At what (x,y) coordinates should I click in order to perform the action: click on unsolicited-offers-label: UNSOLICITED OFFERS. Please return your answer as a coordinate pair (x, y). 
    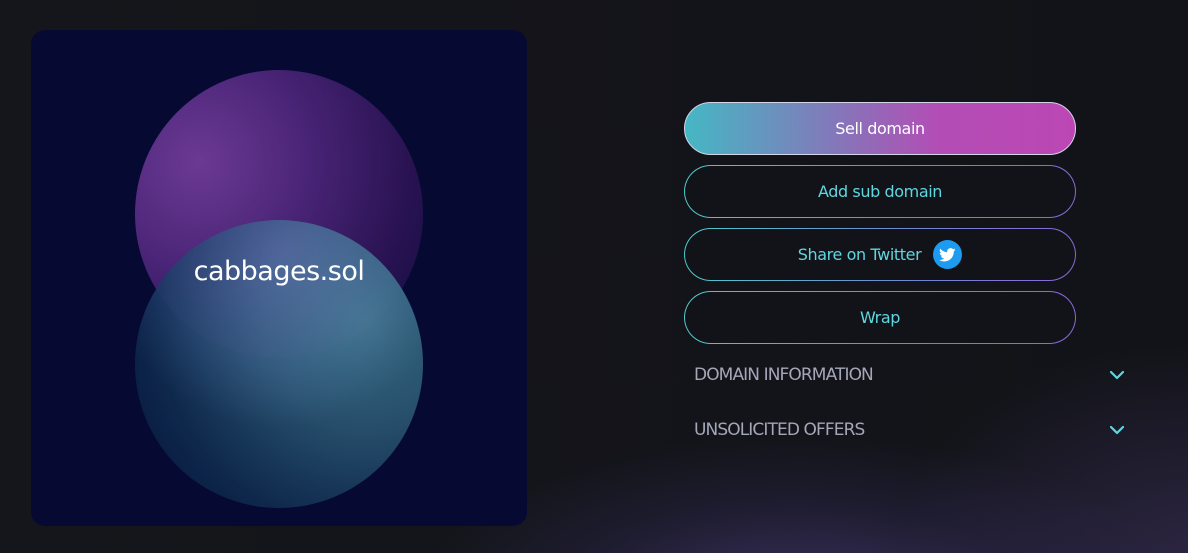
    Looking at the image, I should click on (779, 430).